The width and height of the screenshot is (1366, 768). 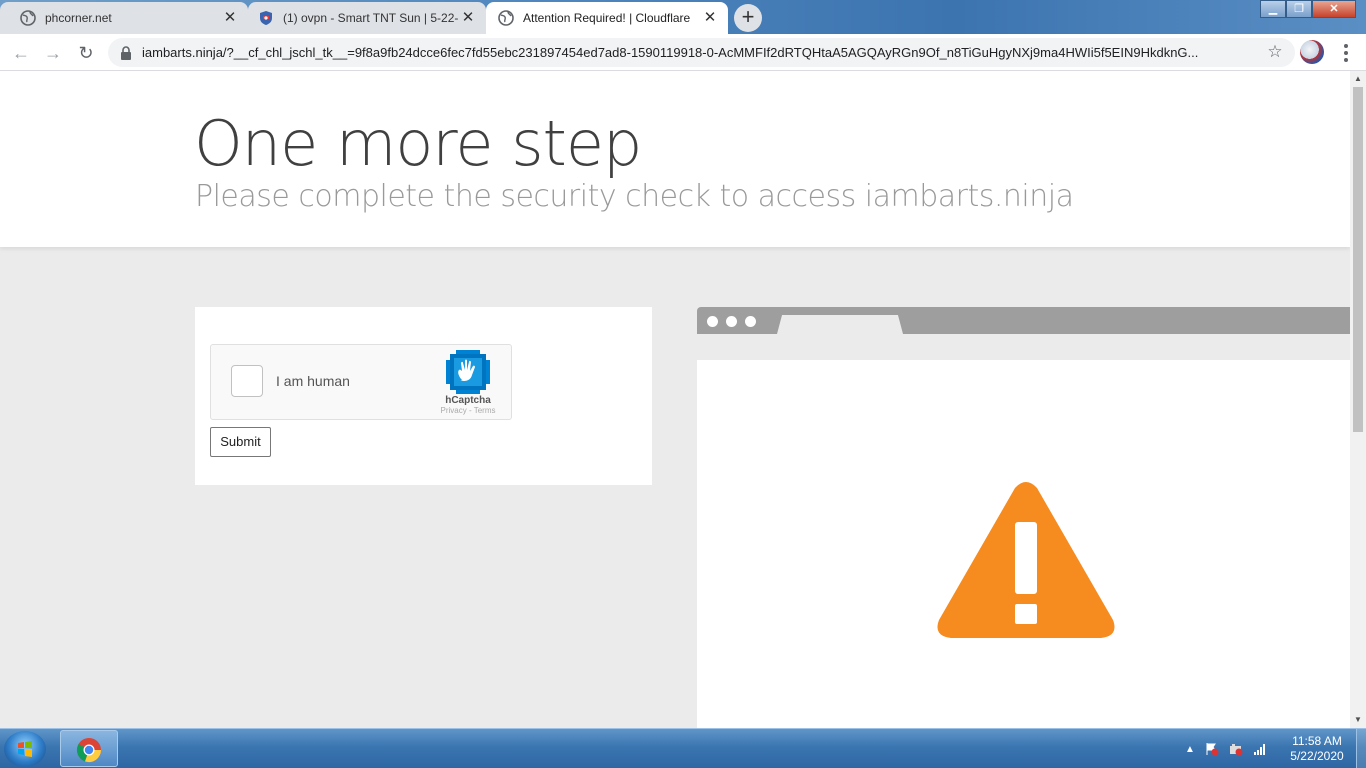 I want to click on profile-avatar-icon, so click(x=1312, y=52).